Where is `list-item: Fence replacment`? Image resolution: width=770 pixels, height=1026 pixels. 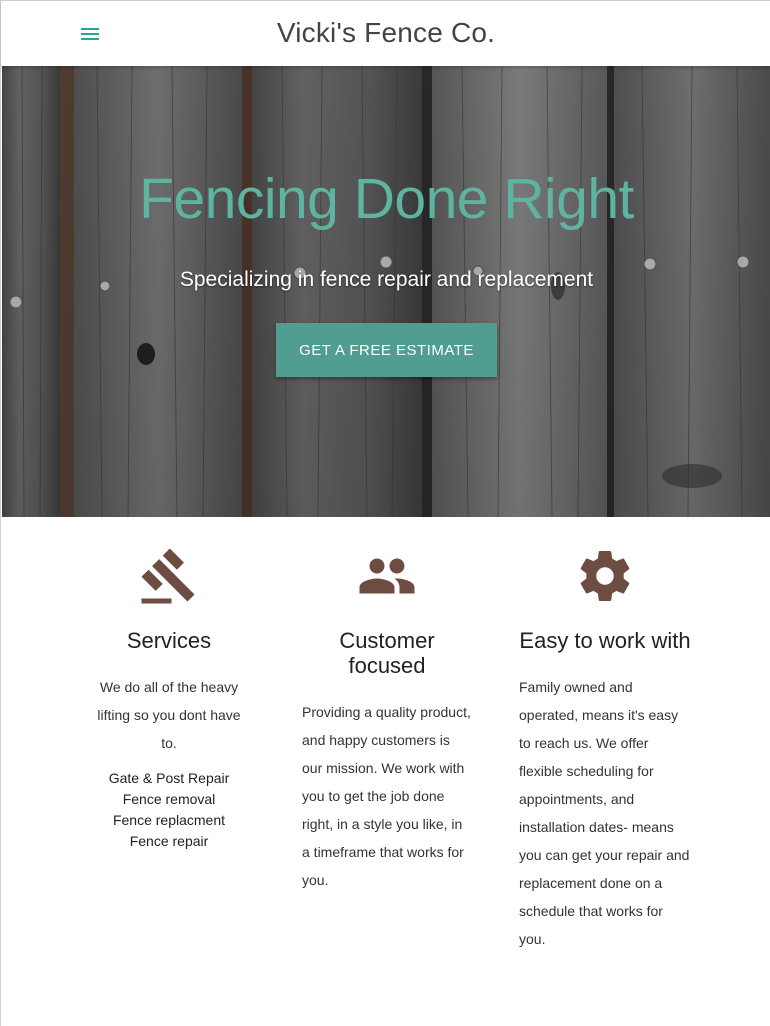 list-item: Fence replacment is located at coordinates (169, 820).